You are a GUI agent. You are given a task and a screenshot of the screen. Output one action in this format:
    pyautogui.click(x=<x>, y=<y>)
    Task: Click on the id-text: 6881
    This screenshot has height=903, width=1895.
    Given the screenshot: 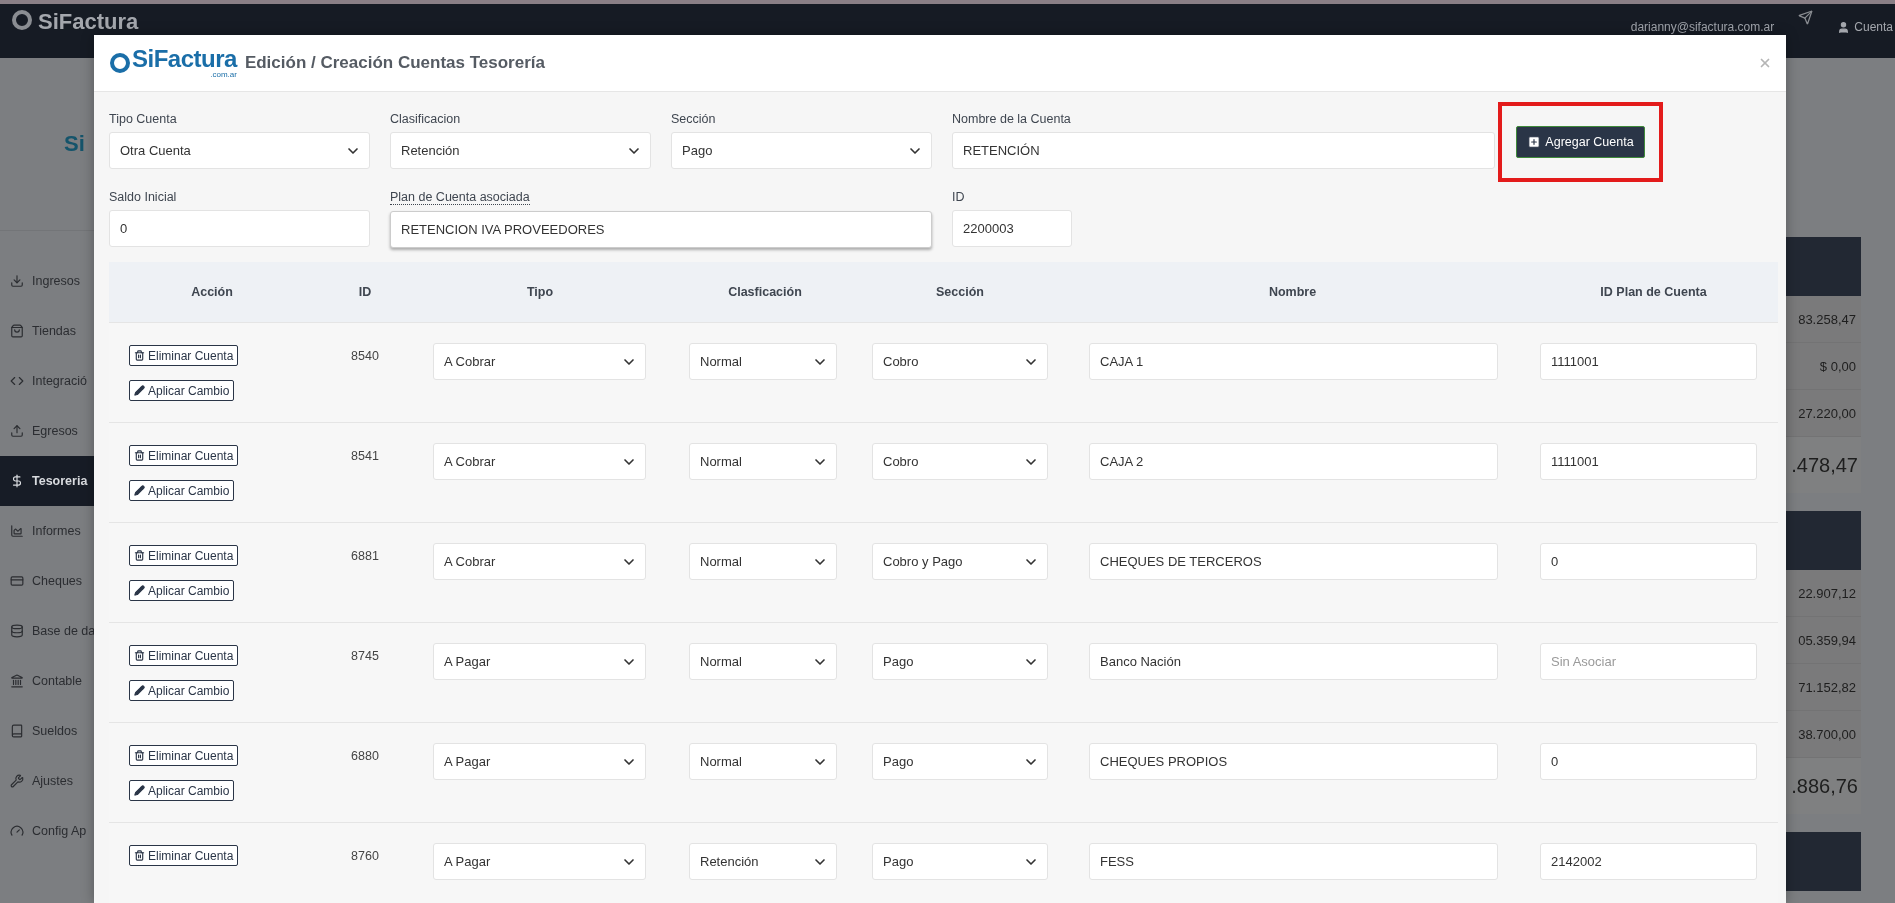 What is the action you would take?
    pyautogui.click(x=365, y=555)
    